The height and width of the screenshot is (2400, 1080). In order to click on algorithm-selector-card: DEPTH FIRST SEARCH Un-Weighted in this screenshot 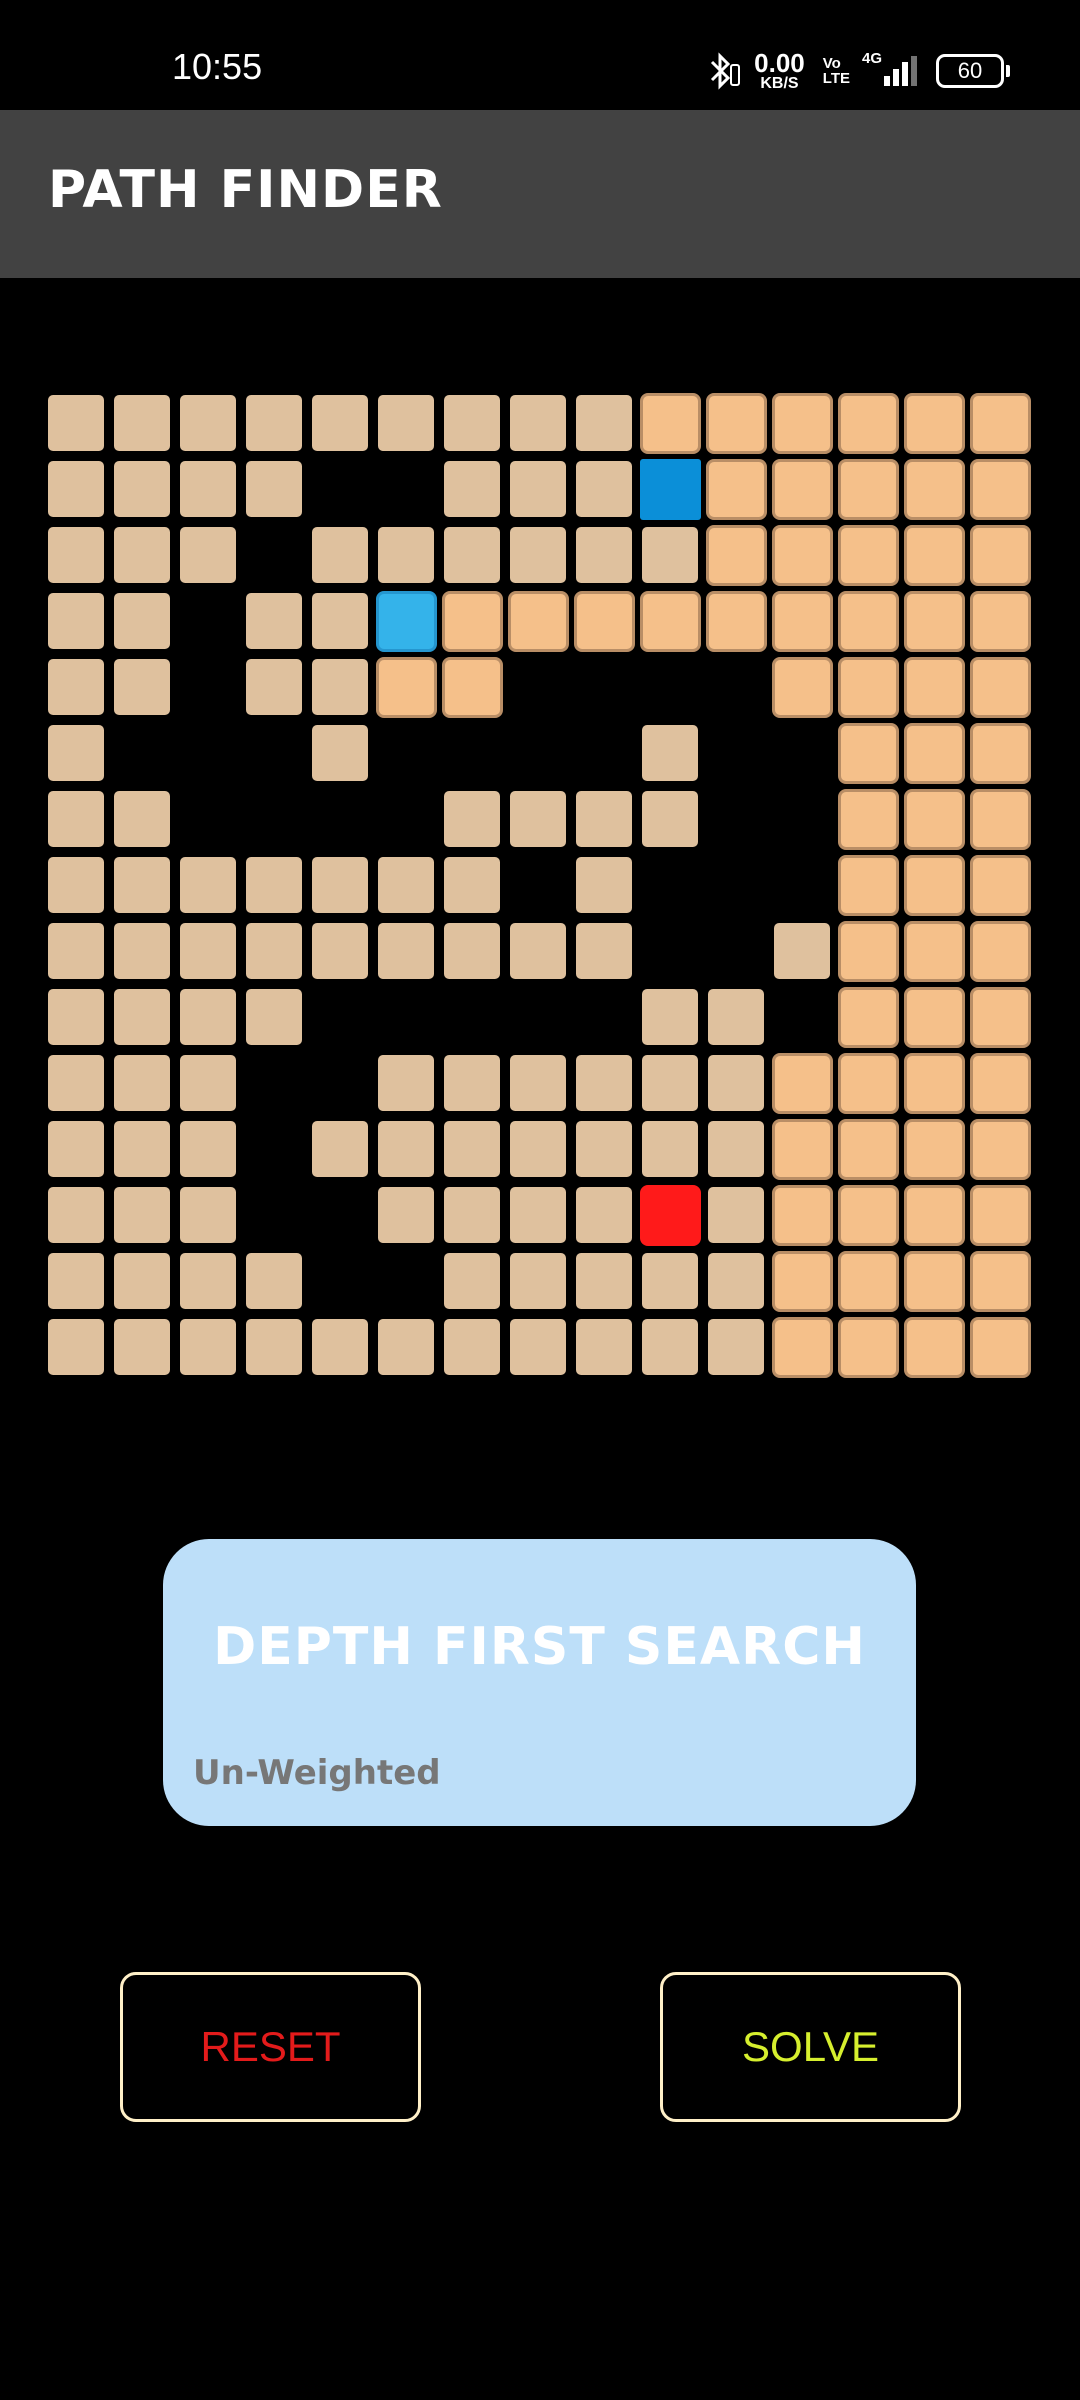, I will do `click(539, 1682)`.